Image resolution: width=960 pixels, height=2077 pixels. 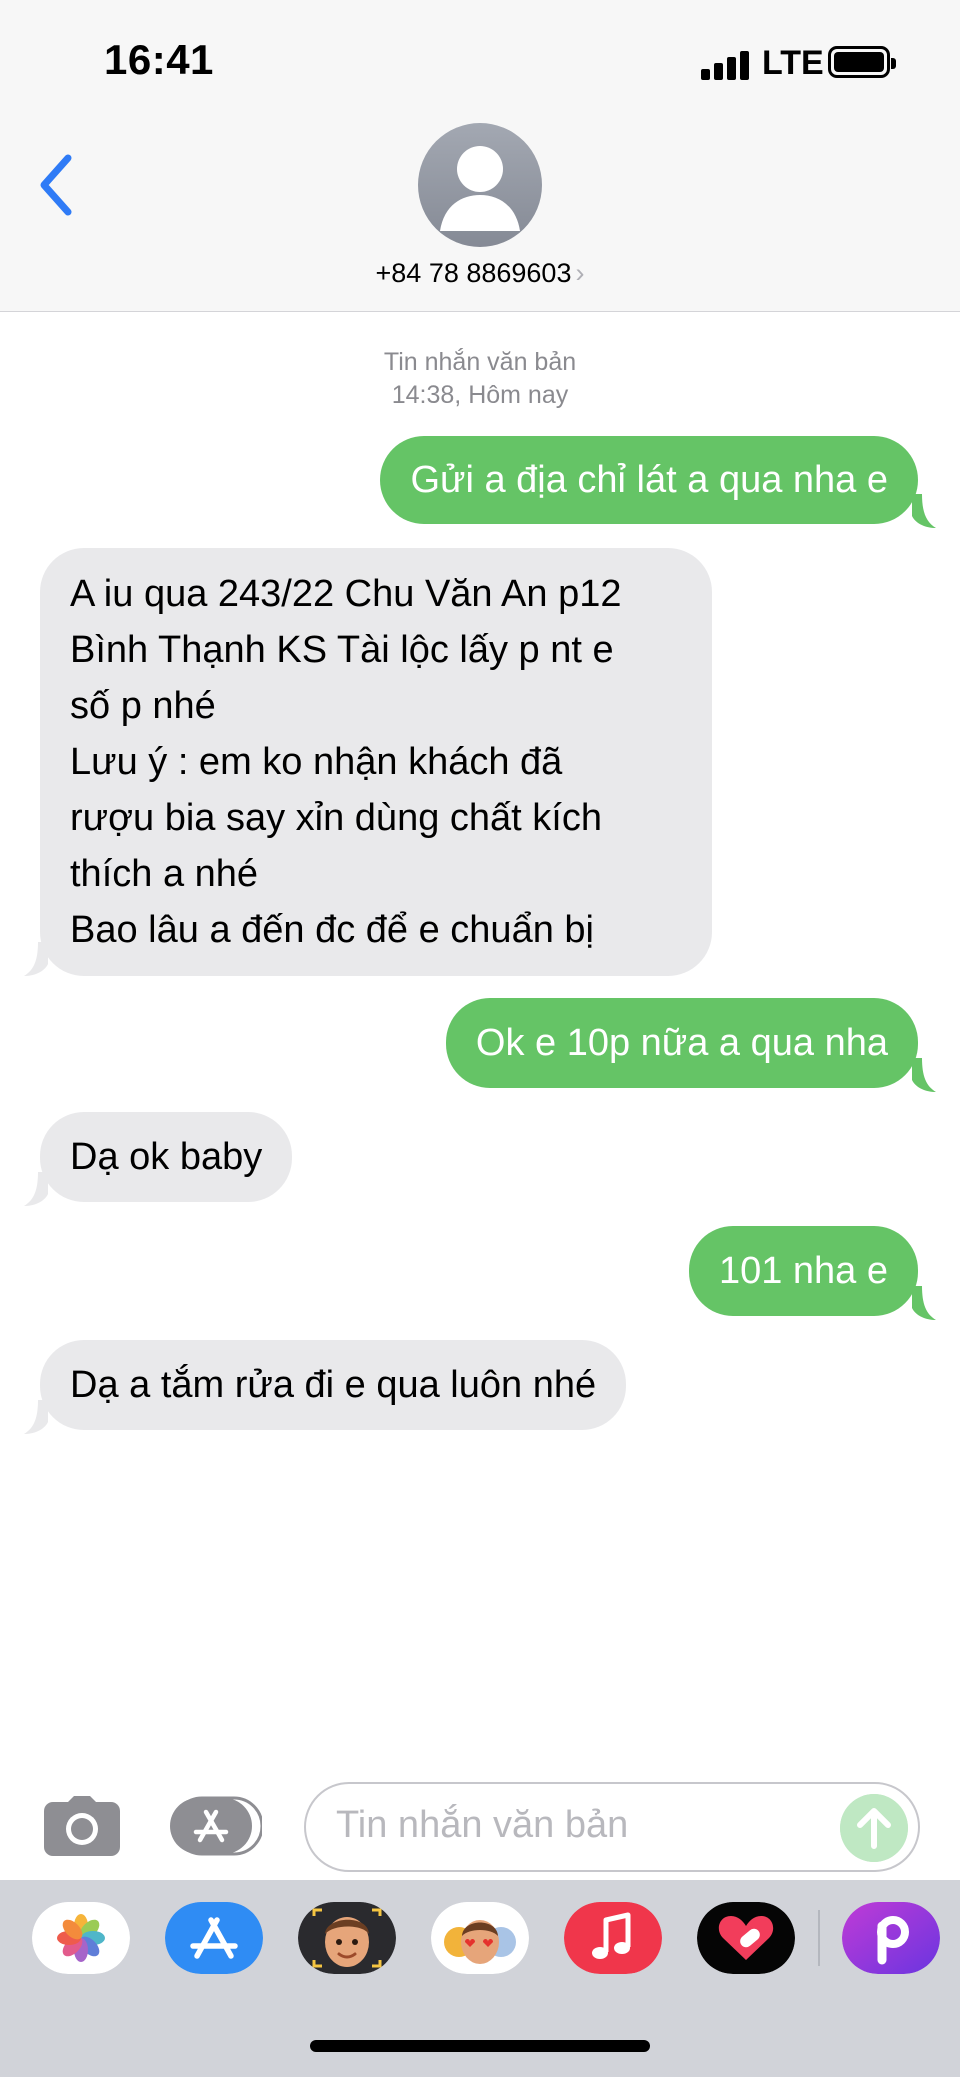 I want to click on message-text: Ok e 10p nữa a qua nha, so click(x=681, y=1043).